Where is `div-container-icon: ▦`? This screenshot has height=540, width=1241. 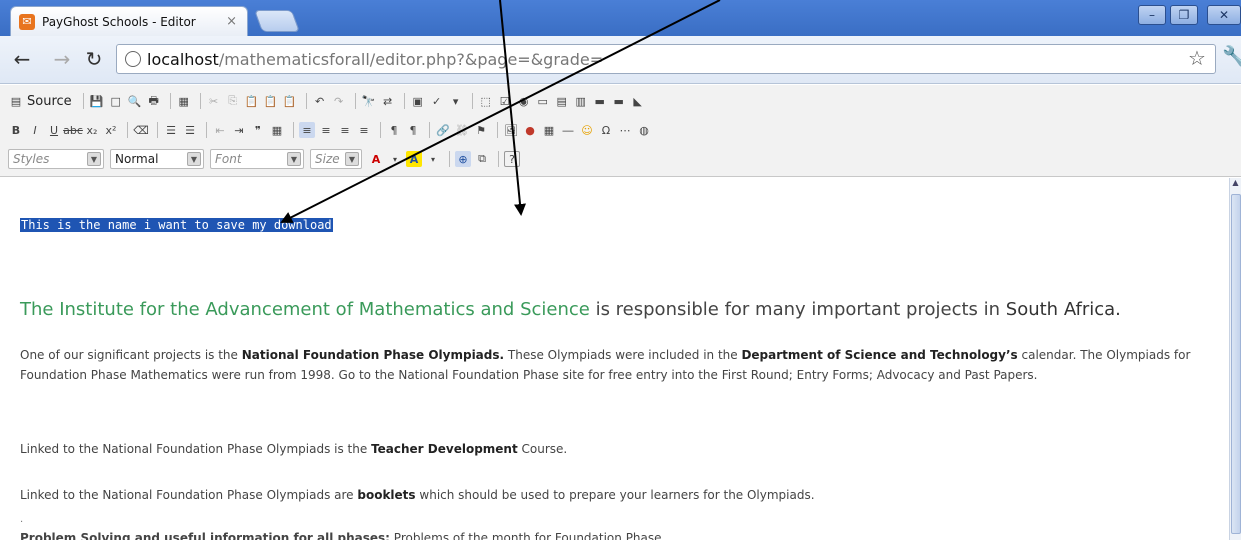
div-container-icon: ▦ is located at coordinates (277, 130).